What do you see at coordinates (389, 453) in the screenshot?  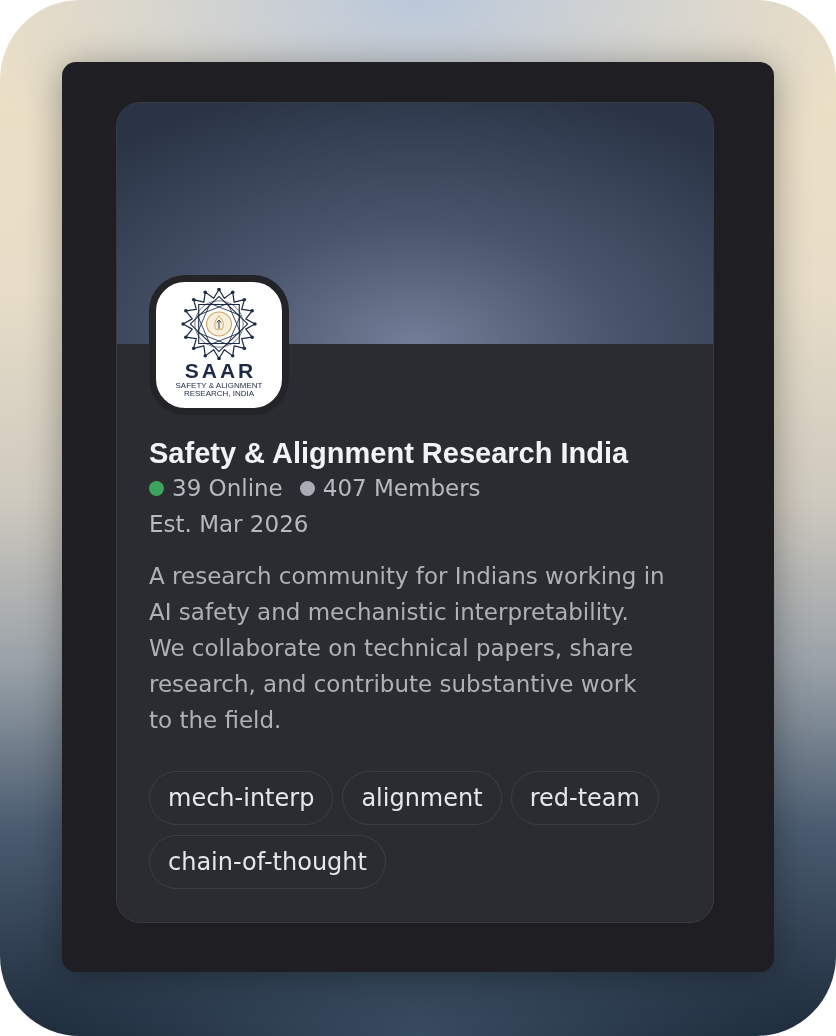 I see `server-name: Safety & Alignment Research India` at bounding box center [389, 453].